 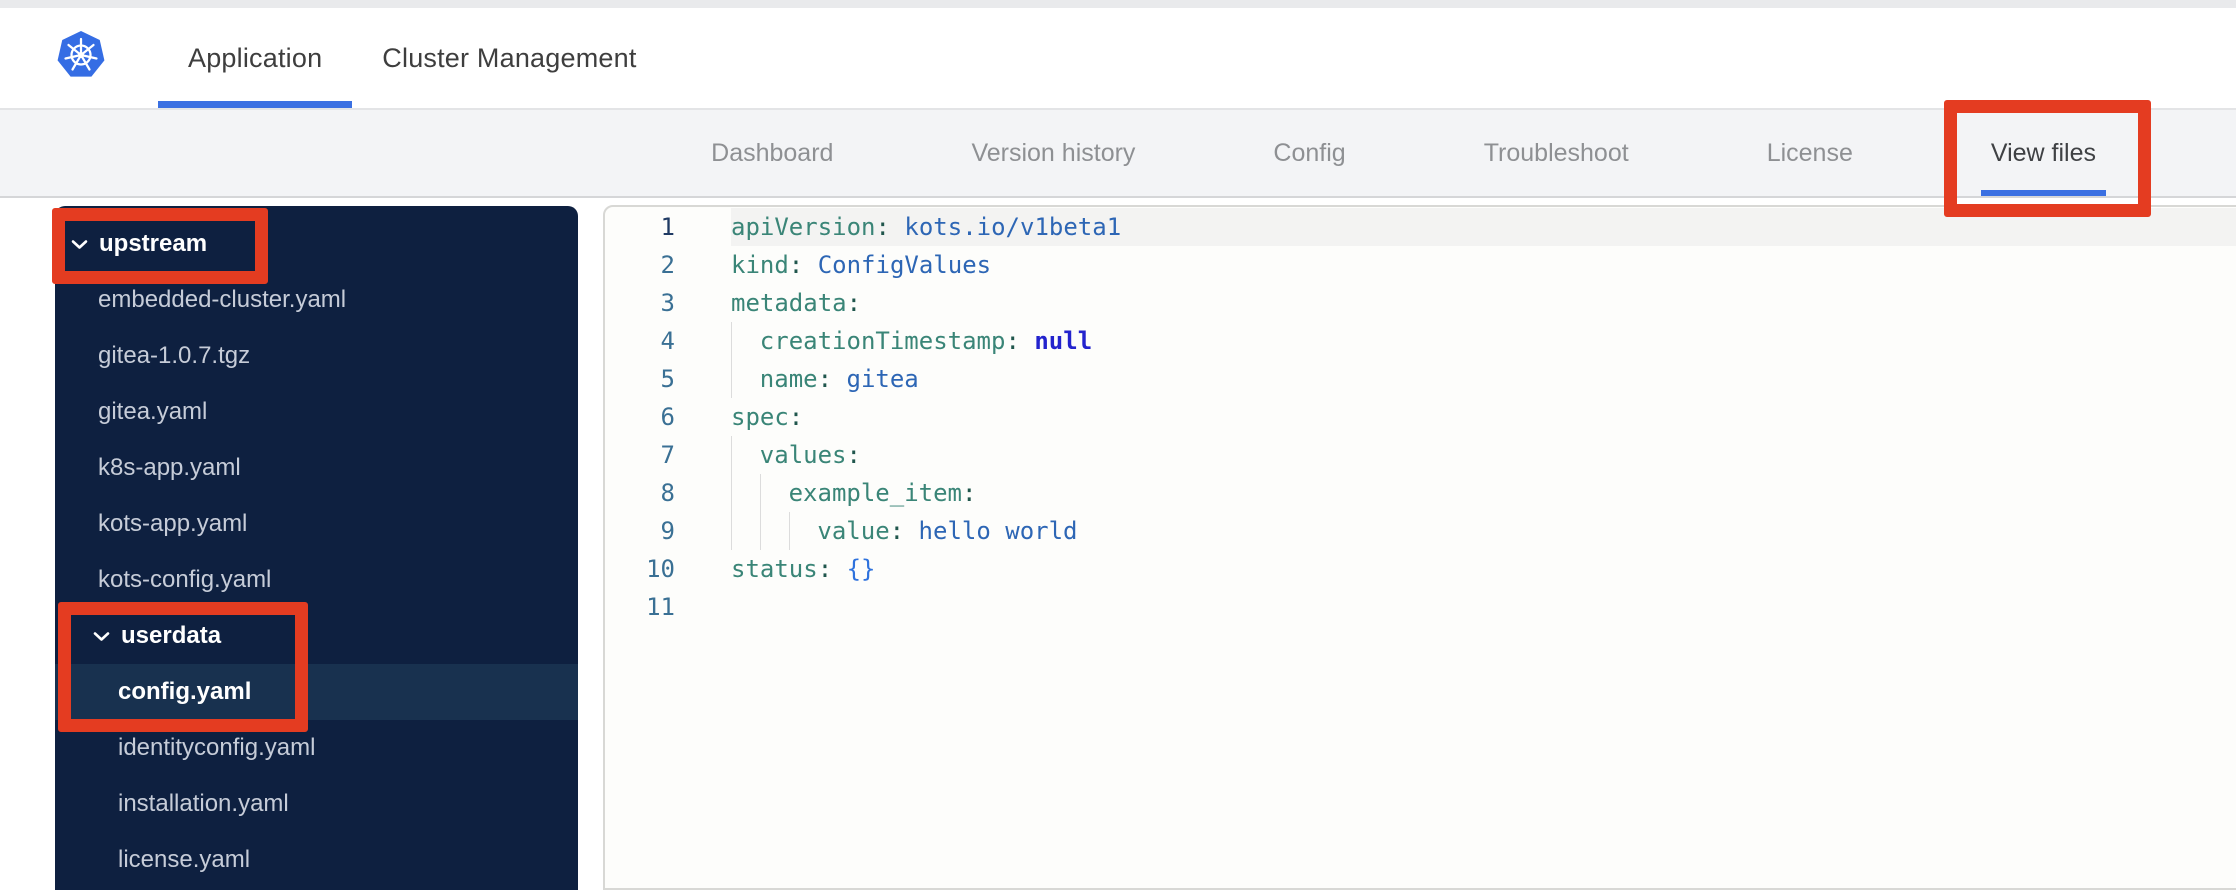 What do you see at coordinates (667, 341) in the screenshot?
I see `line-number: 4` at bounding box center [667, 341].